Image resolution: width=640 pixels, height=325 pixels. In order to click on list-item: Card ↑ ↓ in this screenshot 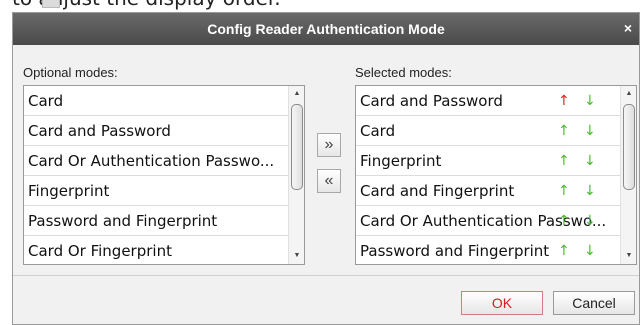, I will do `click(488, 131)`.